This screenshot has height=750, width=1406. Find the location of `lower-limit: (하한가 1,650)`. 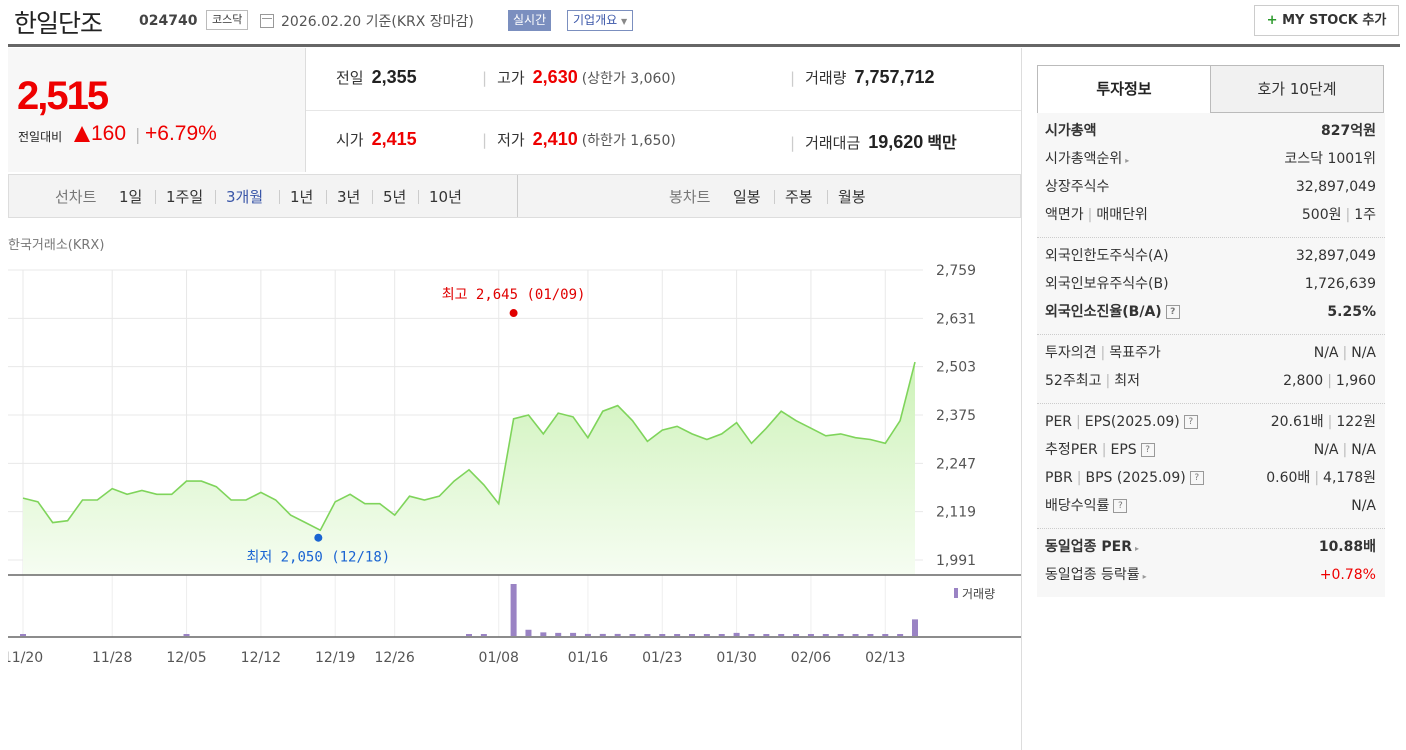

lower-limit: (하한가 1,650) is located at coordinates (628, 141).